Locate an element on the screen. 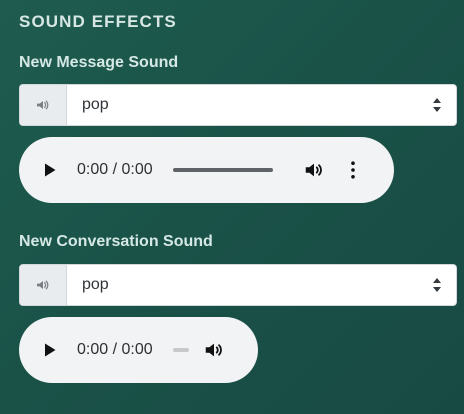  new-conversation-sound-select: pop is located at coordinates (238, 285).